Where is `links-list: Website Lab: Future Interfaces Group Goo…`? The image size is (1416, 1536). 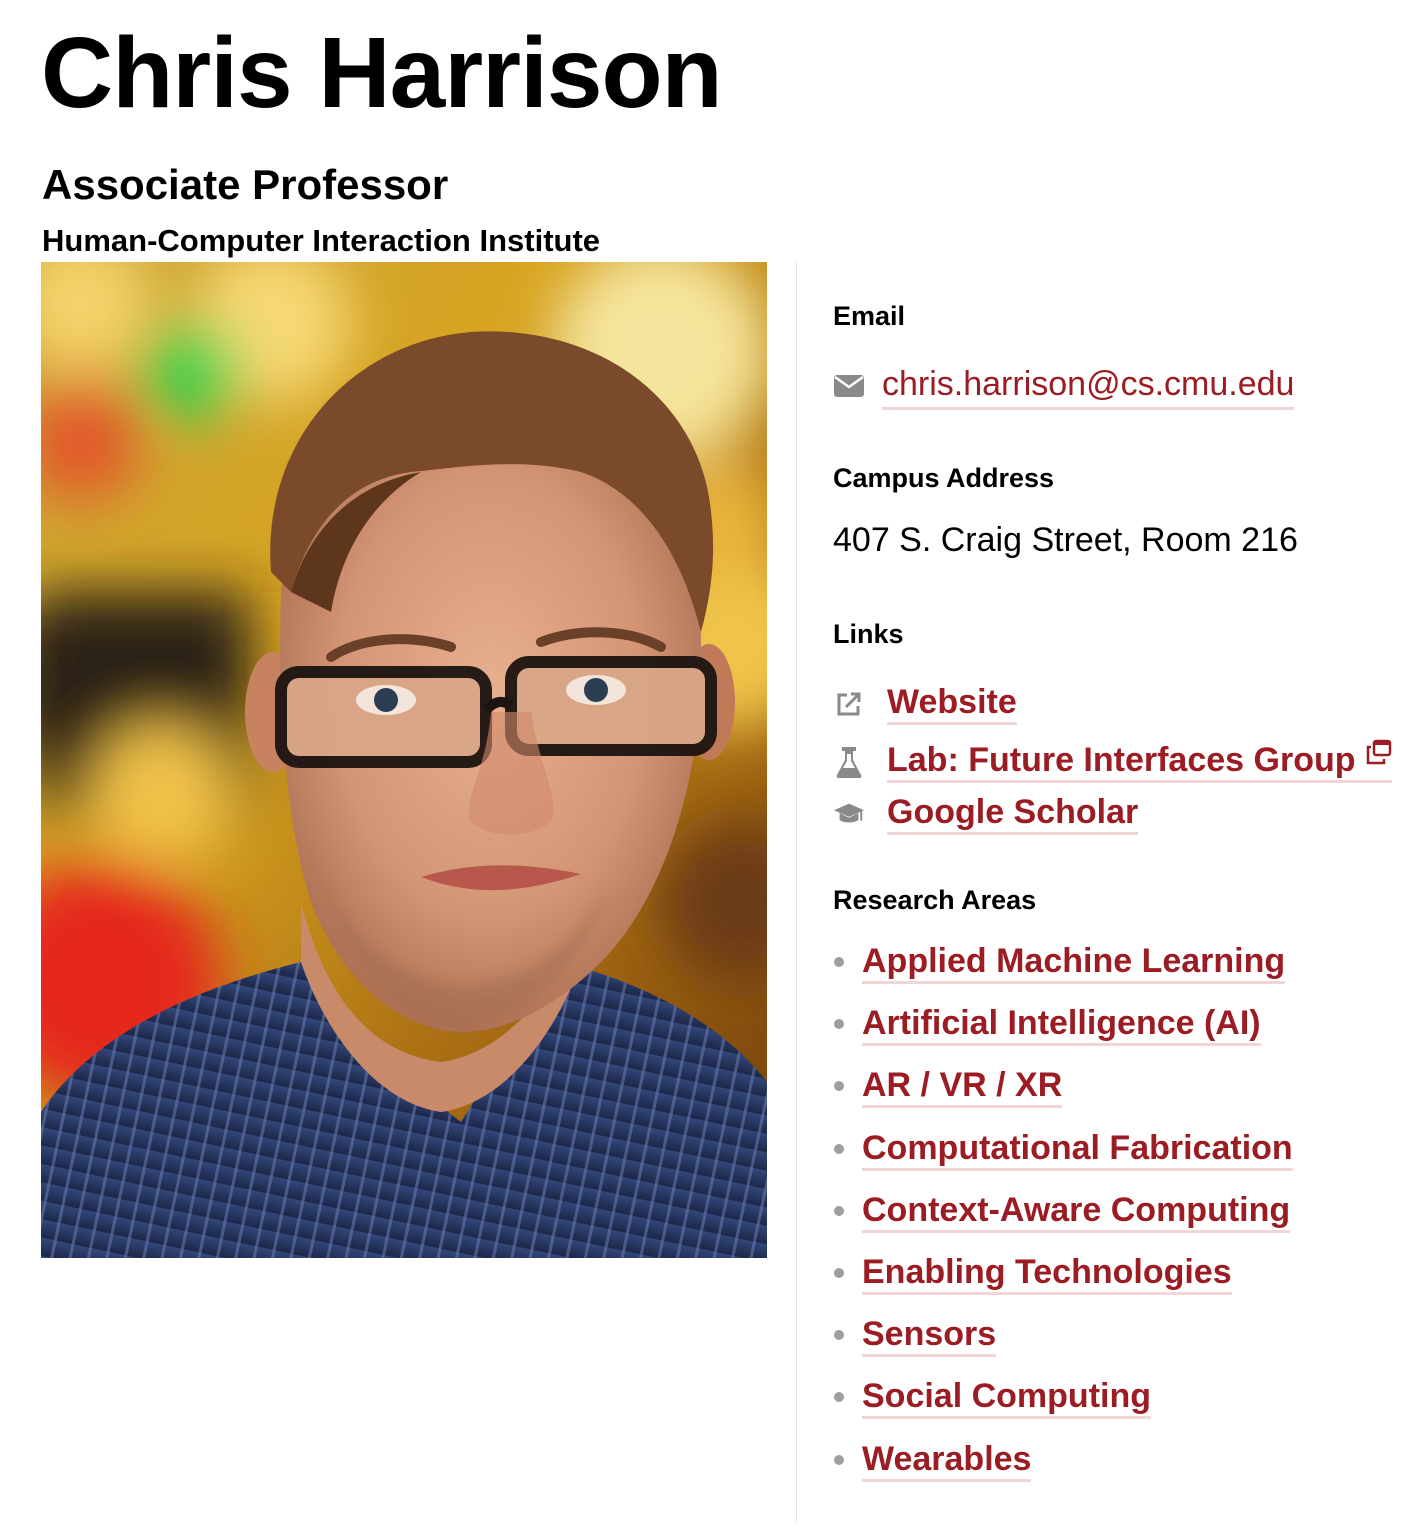 links-list: Website Lab: Future Interfaces Group Goo… is located at coordinates (1113, 757).